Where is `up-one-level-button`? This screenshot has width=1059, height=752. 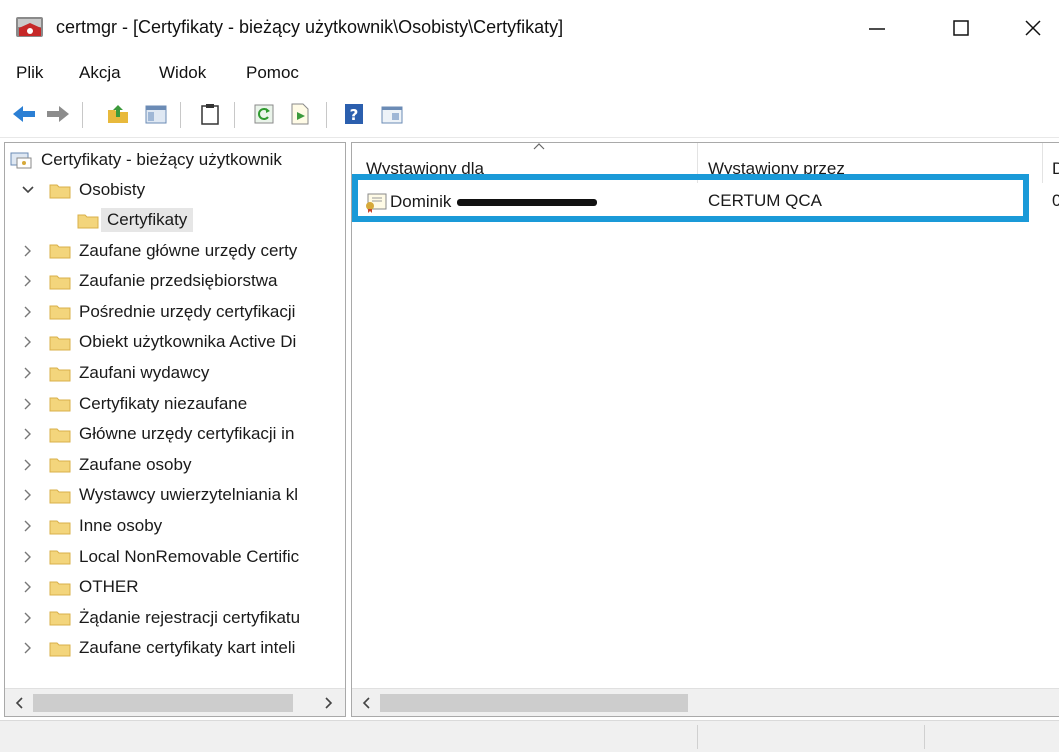 up-one-level-button is located at coordinates (118, 114).